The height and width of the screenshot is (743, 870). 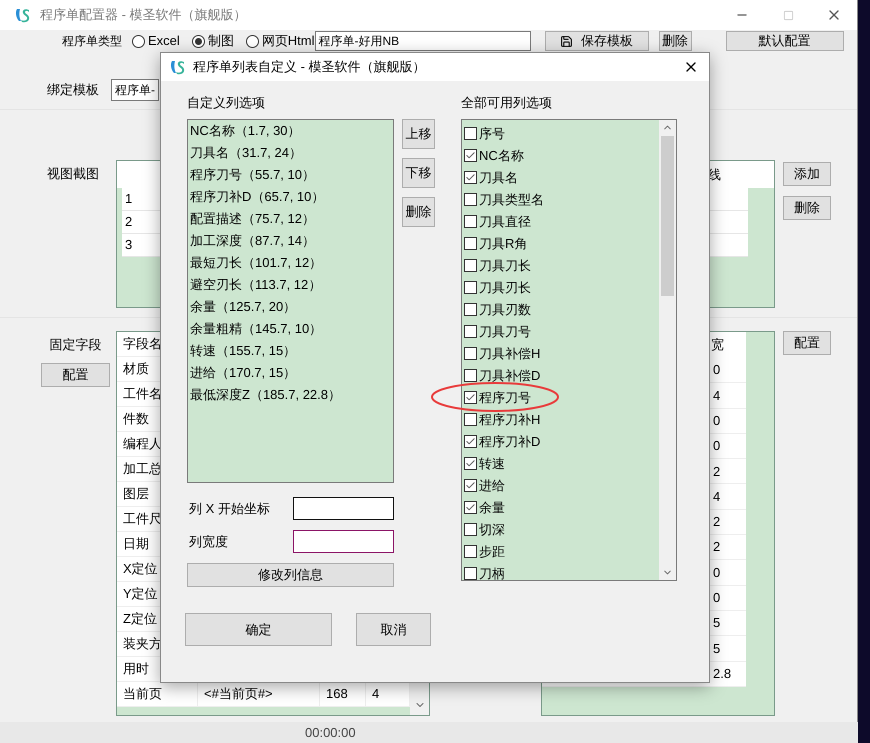 What do you see at coordinates (129, 245) in the screenshot?
I see `table-cell-text: 3` at bounding box center [129, 245].